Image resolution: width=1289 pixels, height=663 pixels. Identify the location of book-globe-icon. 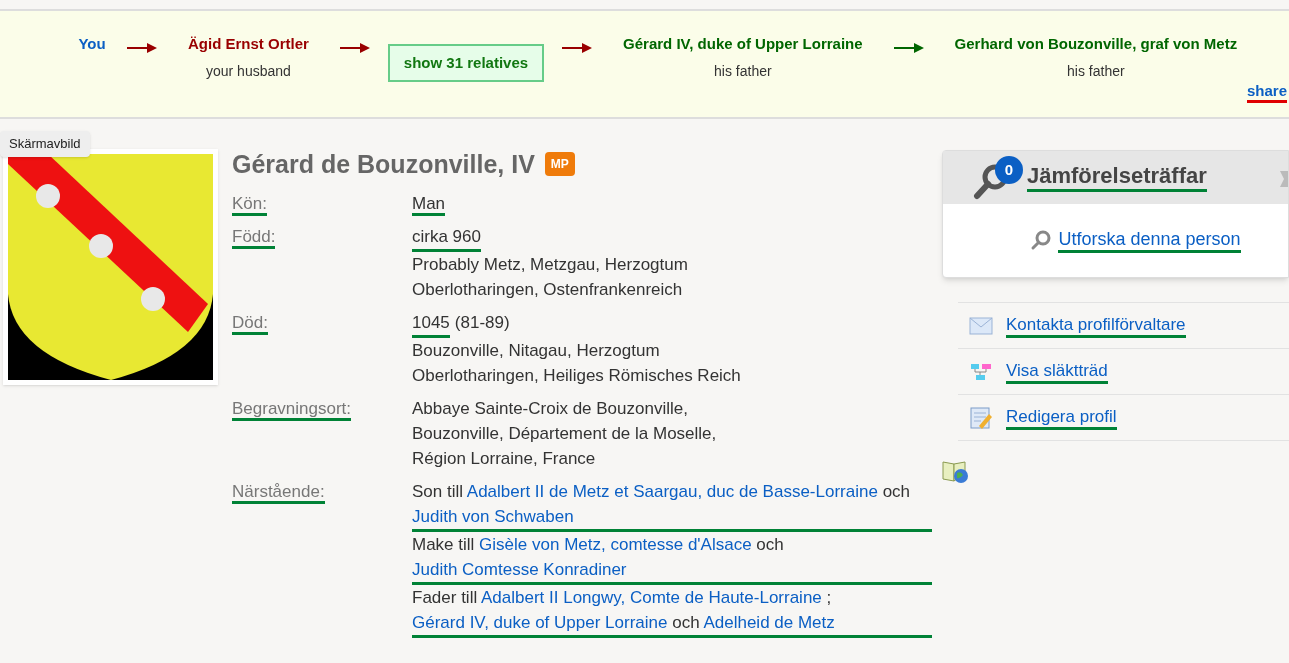
(955, 471).